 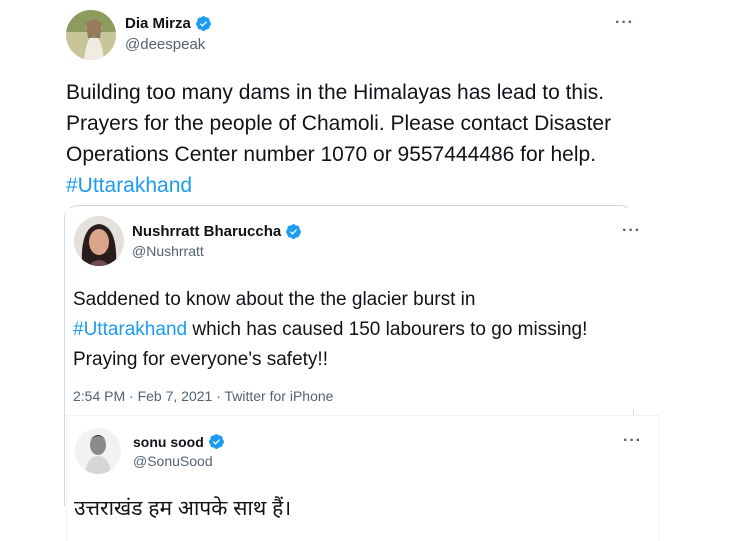 I want to click on author-handle: @SonuSood, so click(x=173, y=461).